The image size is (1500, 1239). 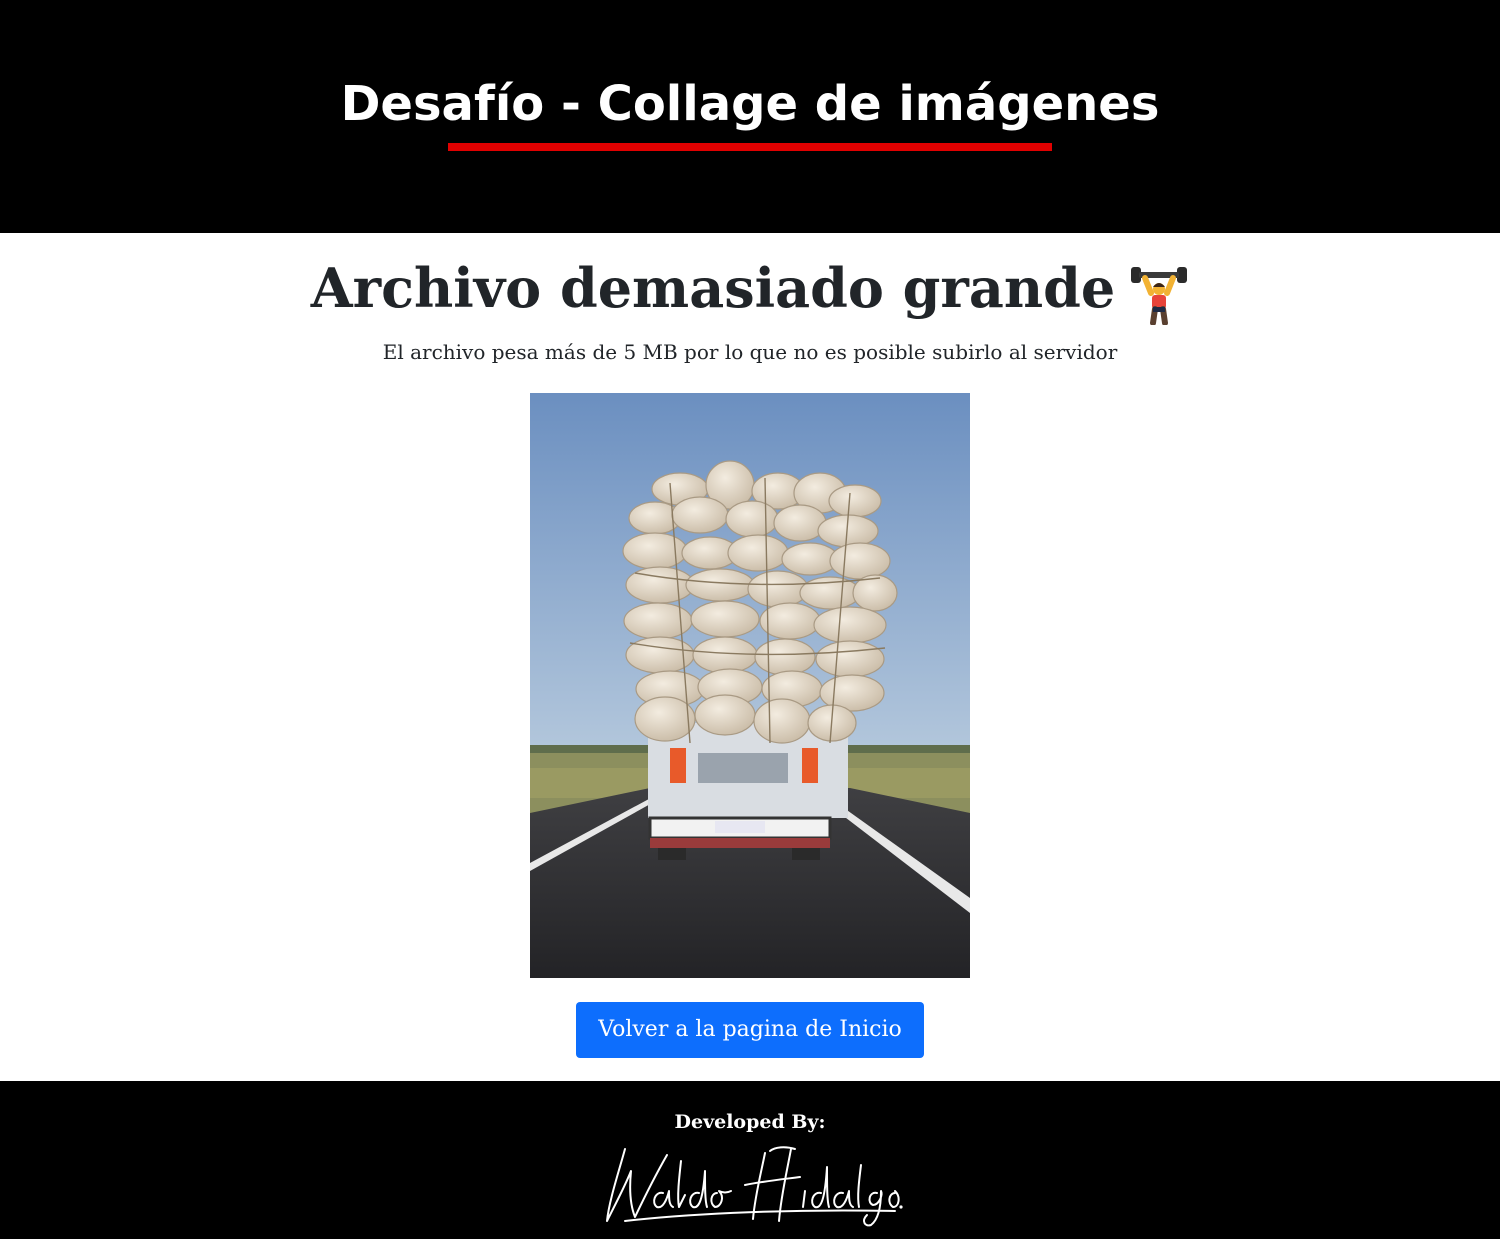 I want to click on title-underline, so click(x=750, y=147).